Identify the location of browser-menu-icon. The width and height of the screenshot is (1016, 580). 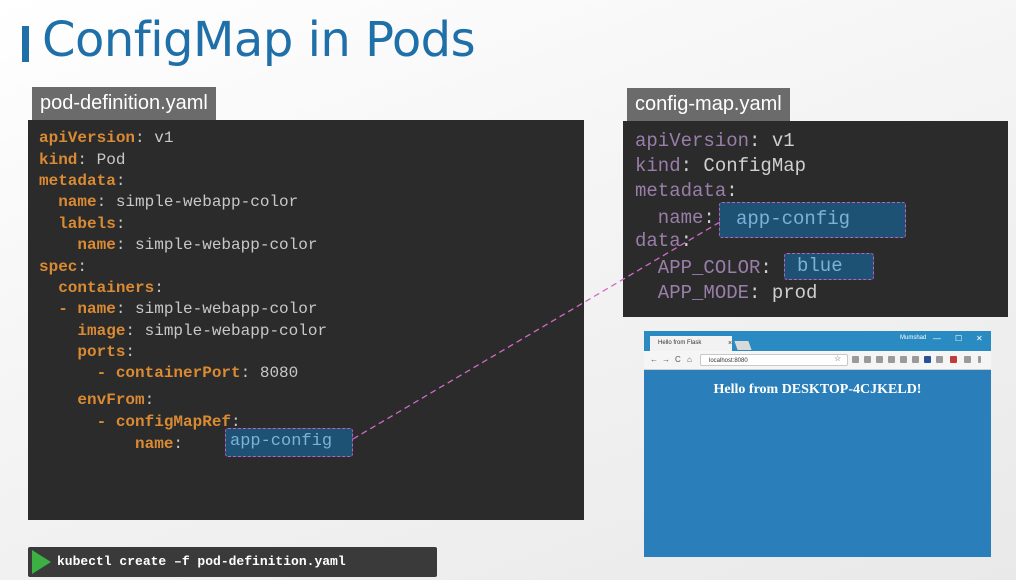
(979, 359).